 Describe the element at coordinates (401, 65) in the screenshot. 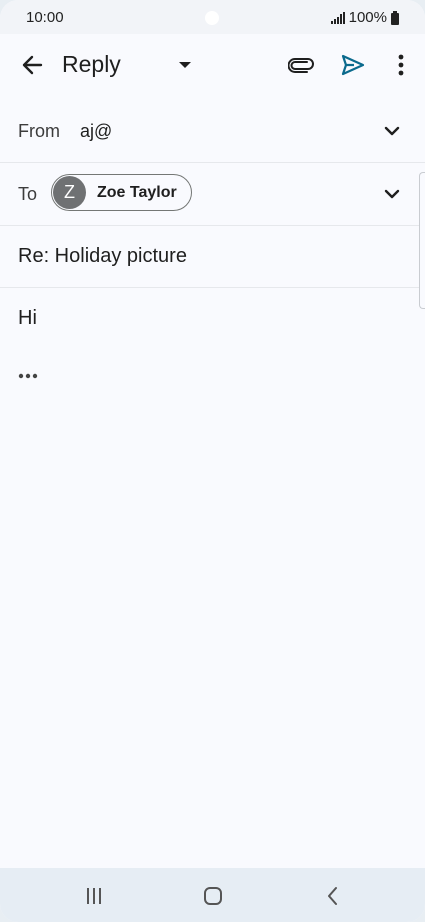

I see `more-vert-icon` at that location.